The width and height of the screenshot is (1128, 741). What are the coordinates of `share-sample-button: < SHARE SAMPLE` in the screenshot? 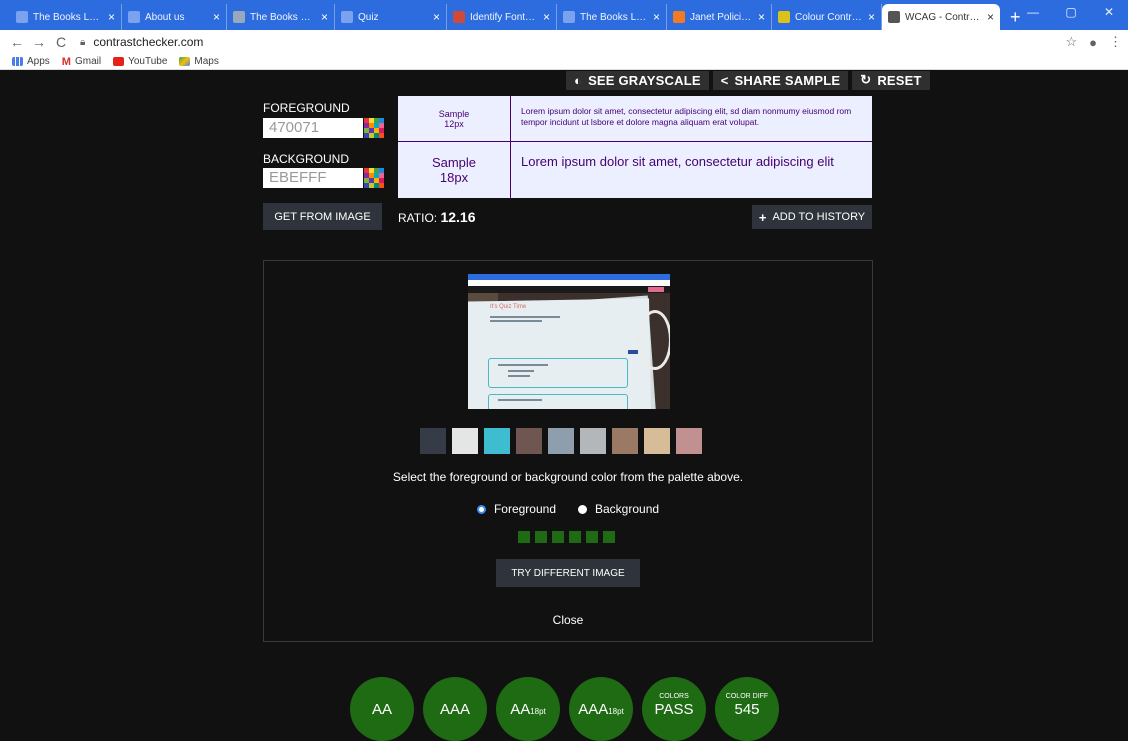 It's located at (780, 80).